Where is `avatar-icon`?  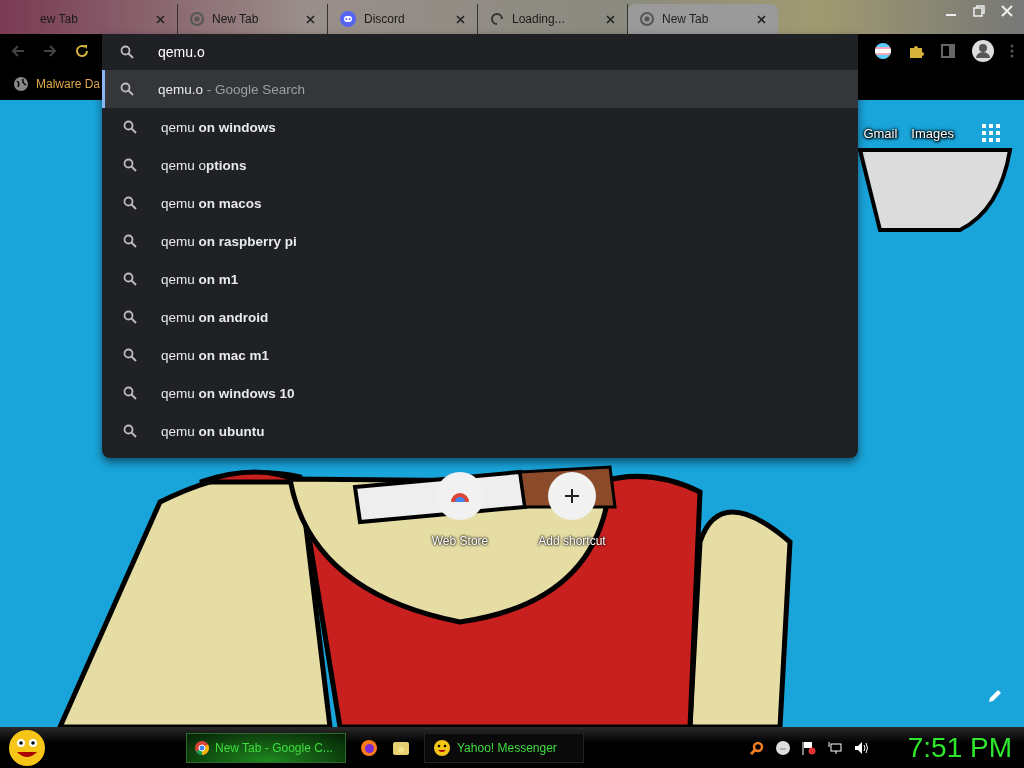 avatar-icon is located at coordinates (983, 51).